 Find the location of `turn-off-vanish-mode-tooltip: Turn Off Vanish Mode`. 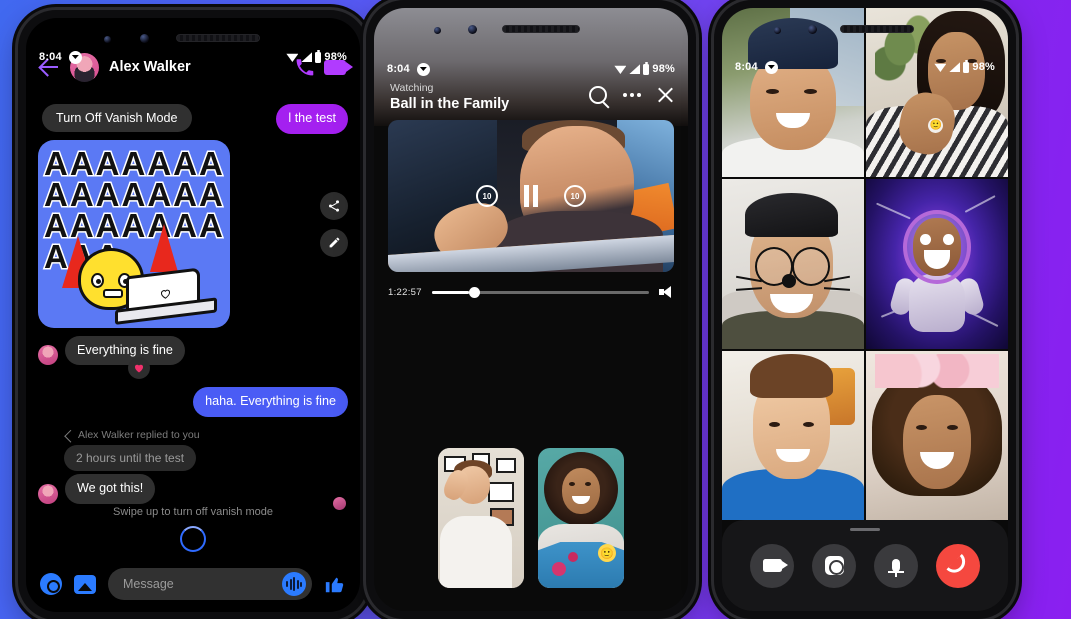

turn-off-vanish-mode-tooltip: Turn Off Vanish Mode is located at coordinates (117, 118).